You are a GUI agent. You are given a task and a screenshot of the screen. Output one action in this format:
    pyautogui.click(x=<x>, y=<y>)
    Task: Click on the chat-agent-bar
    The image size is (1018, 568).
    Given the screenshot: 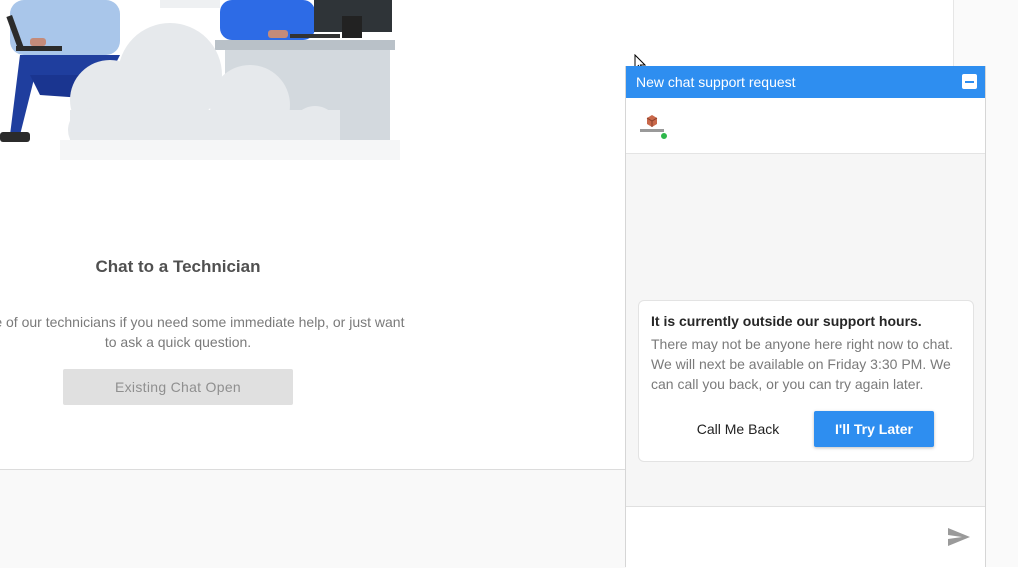 What is the action you would take?
    pyautogui.click(x=805, y=126)
    